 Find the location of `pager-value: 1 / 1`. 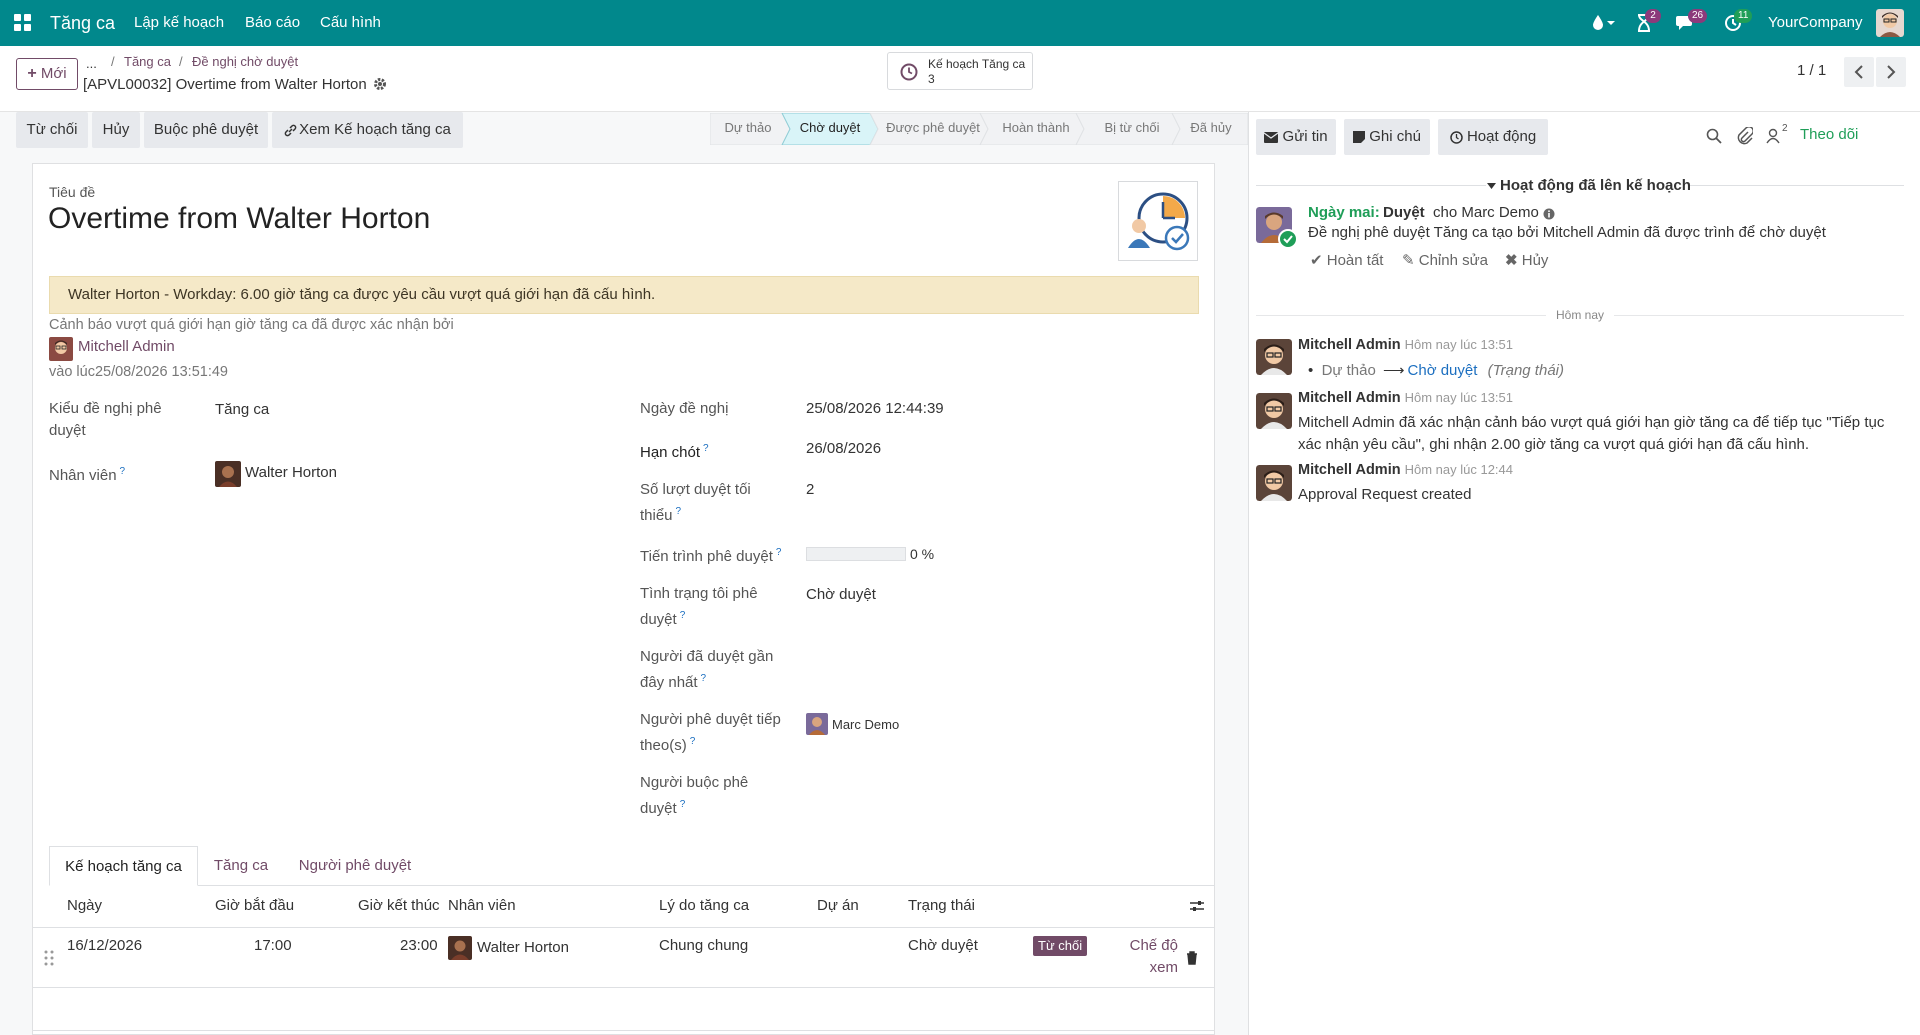

pager-value: 1 / 1 is located at coordinates (1811, 70).